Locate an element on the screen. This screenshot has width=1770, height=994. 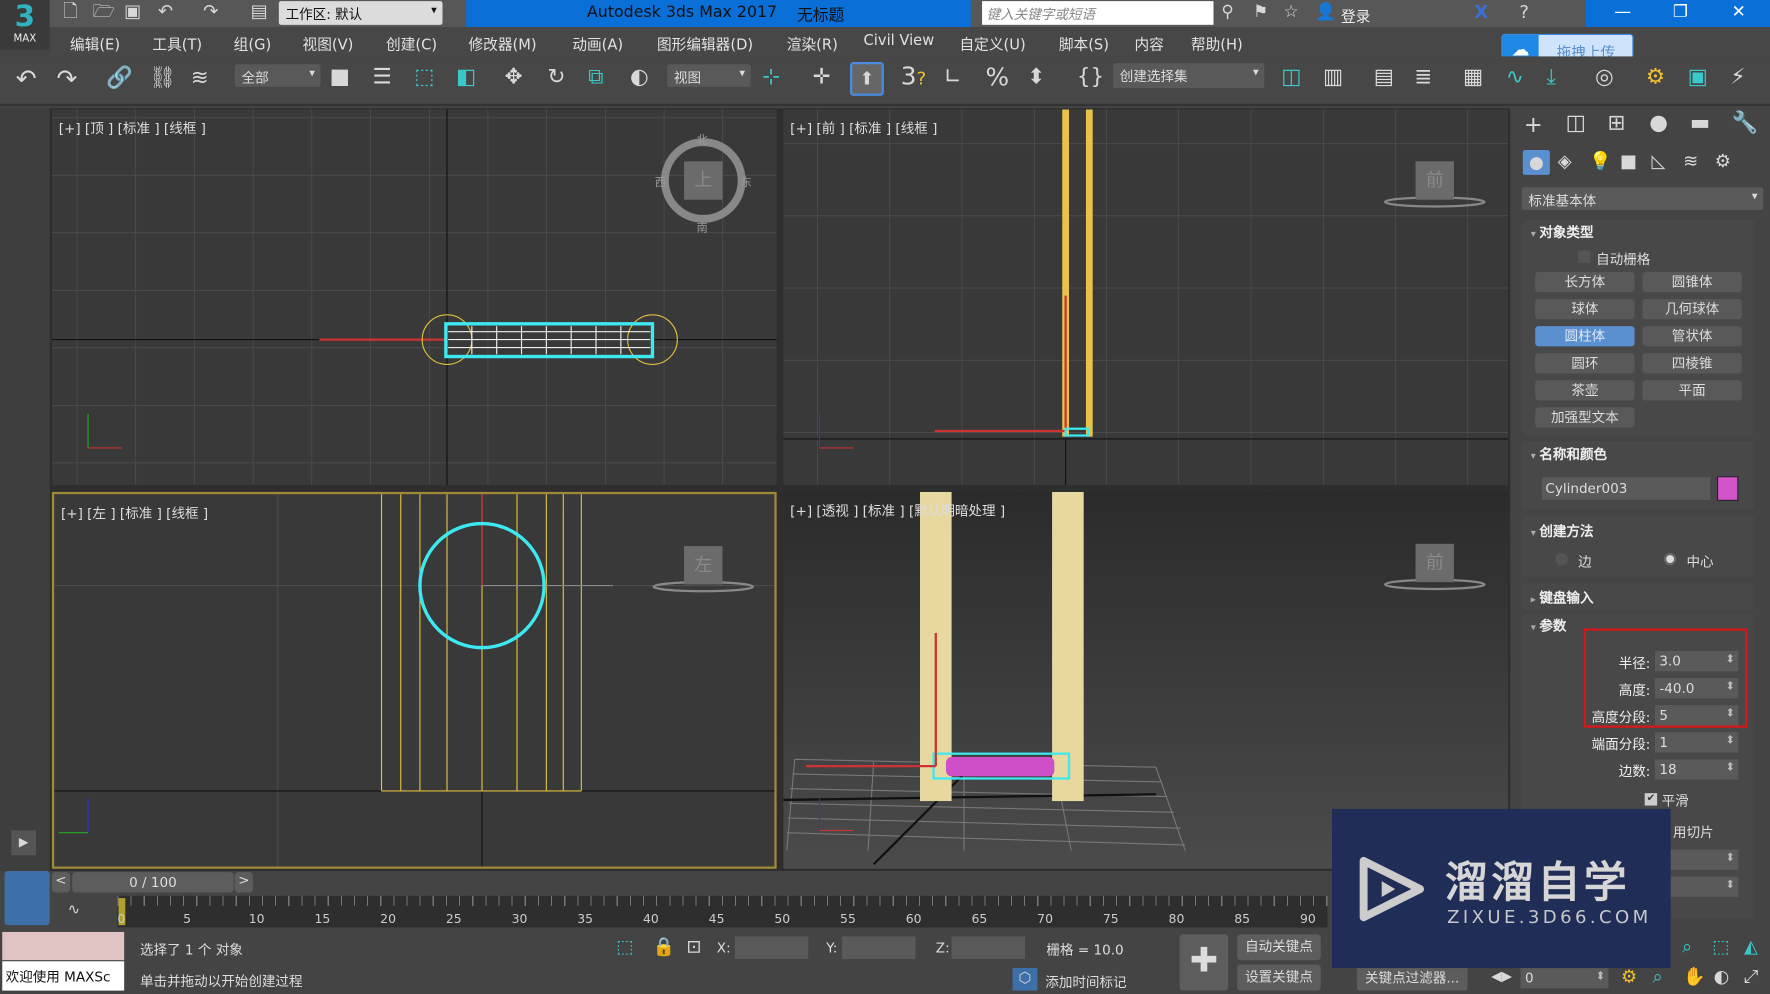
menu-modifiers: 修改器(M) is located at coordinates (502, 43).